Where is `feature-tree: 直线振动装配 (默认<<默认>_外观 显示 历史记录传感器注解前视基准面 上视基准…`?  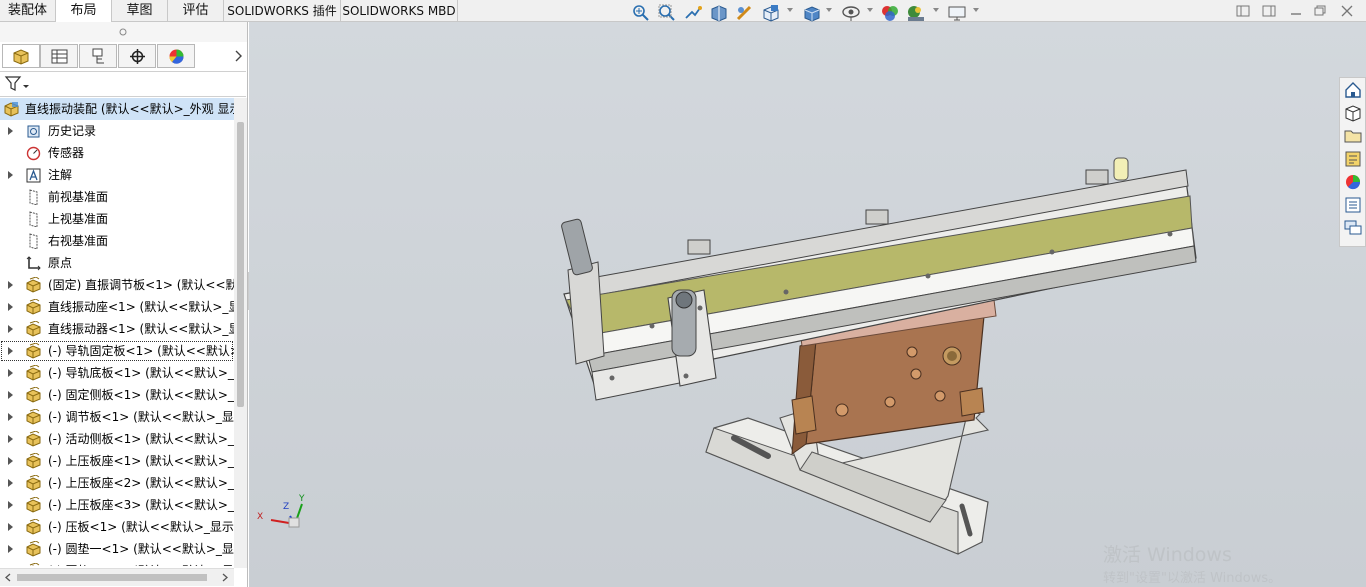
feature-tree: 直线振动装配 (默认<<默认>_外观 显示 历史记录传感器注解前视基准面 上视基准… is located at coordinates (117, 332).